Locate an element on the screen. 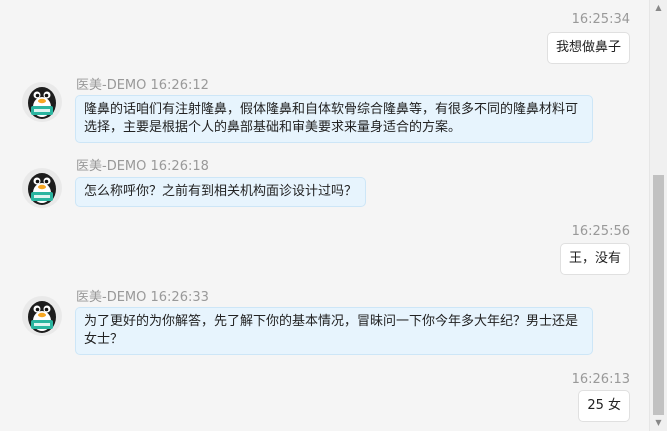 This screenshot has height=431, width=667. message-line: 怎么称呼你？之前有到相关机构面诊设计过吗？ is located at coordinates (221, 191).